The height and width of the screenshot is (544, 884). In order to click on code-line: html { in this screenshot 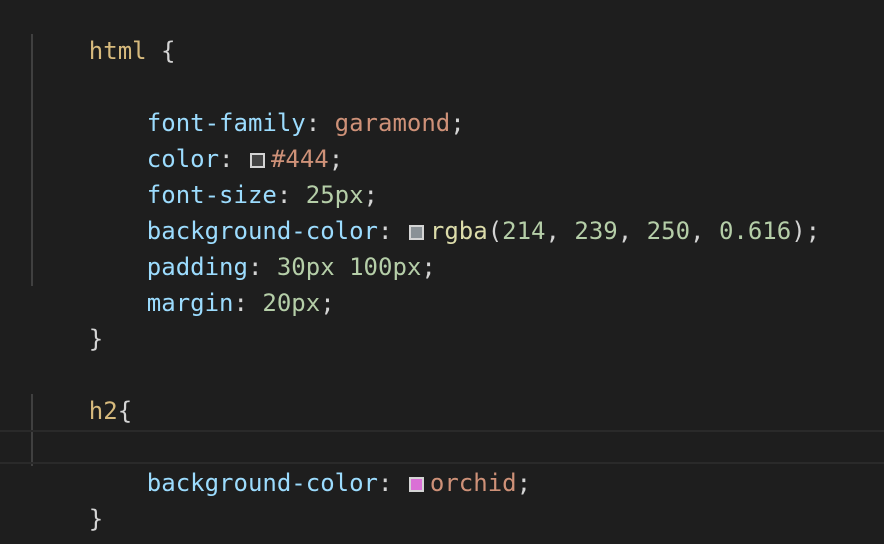, I will do `click(103, 32)`.